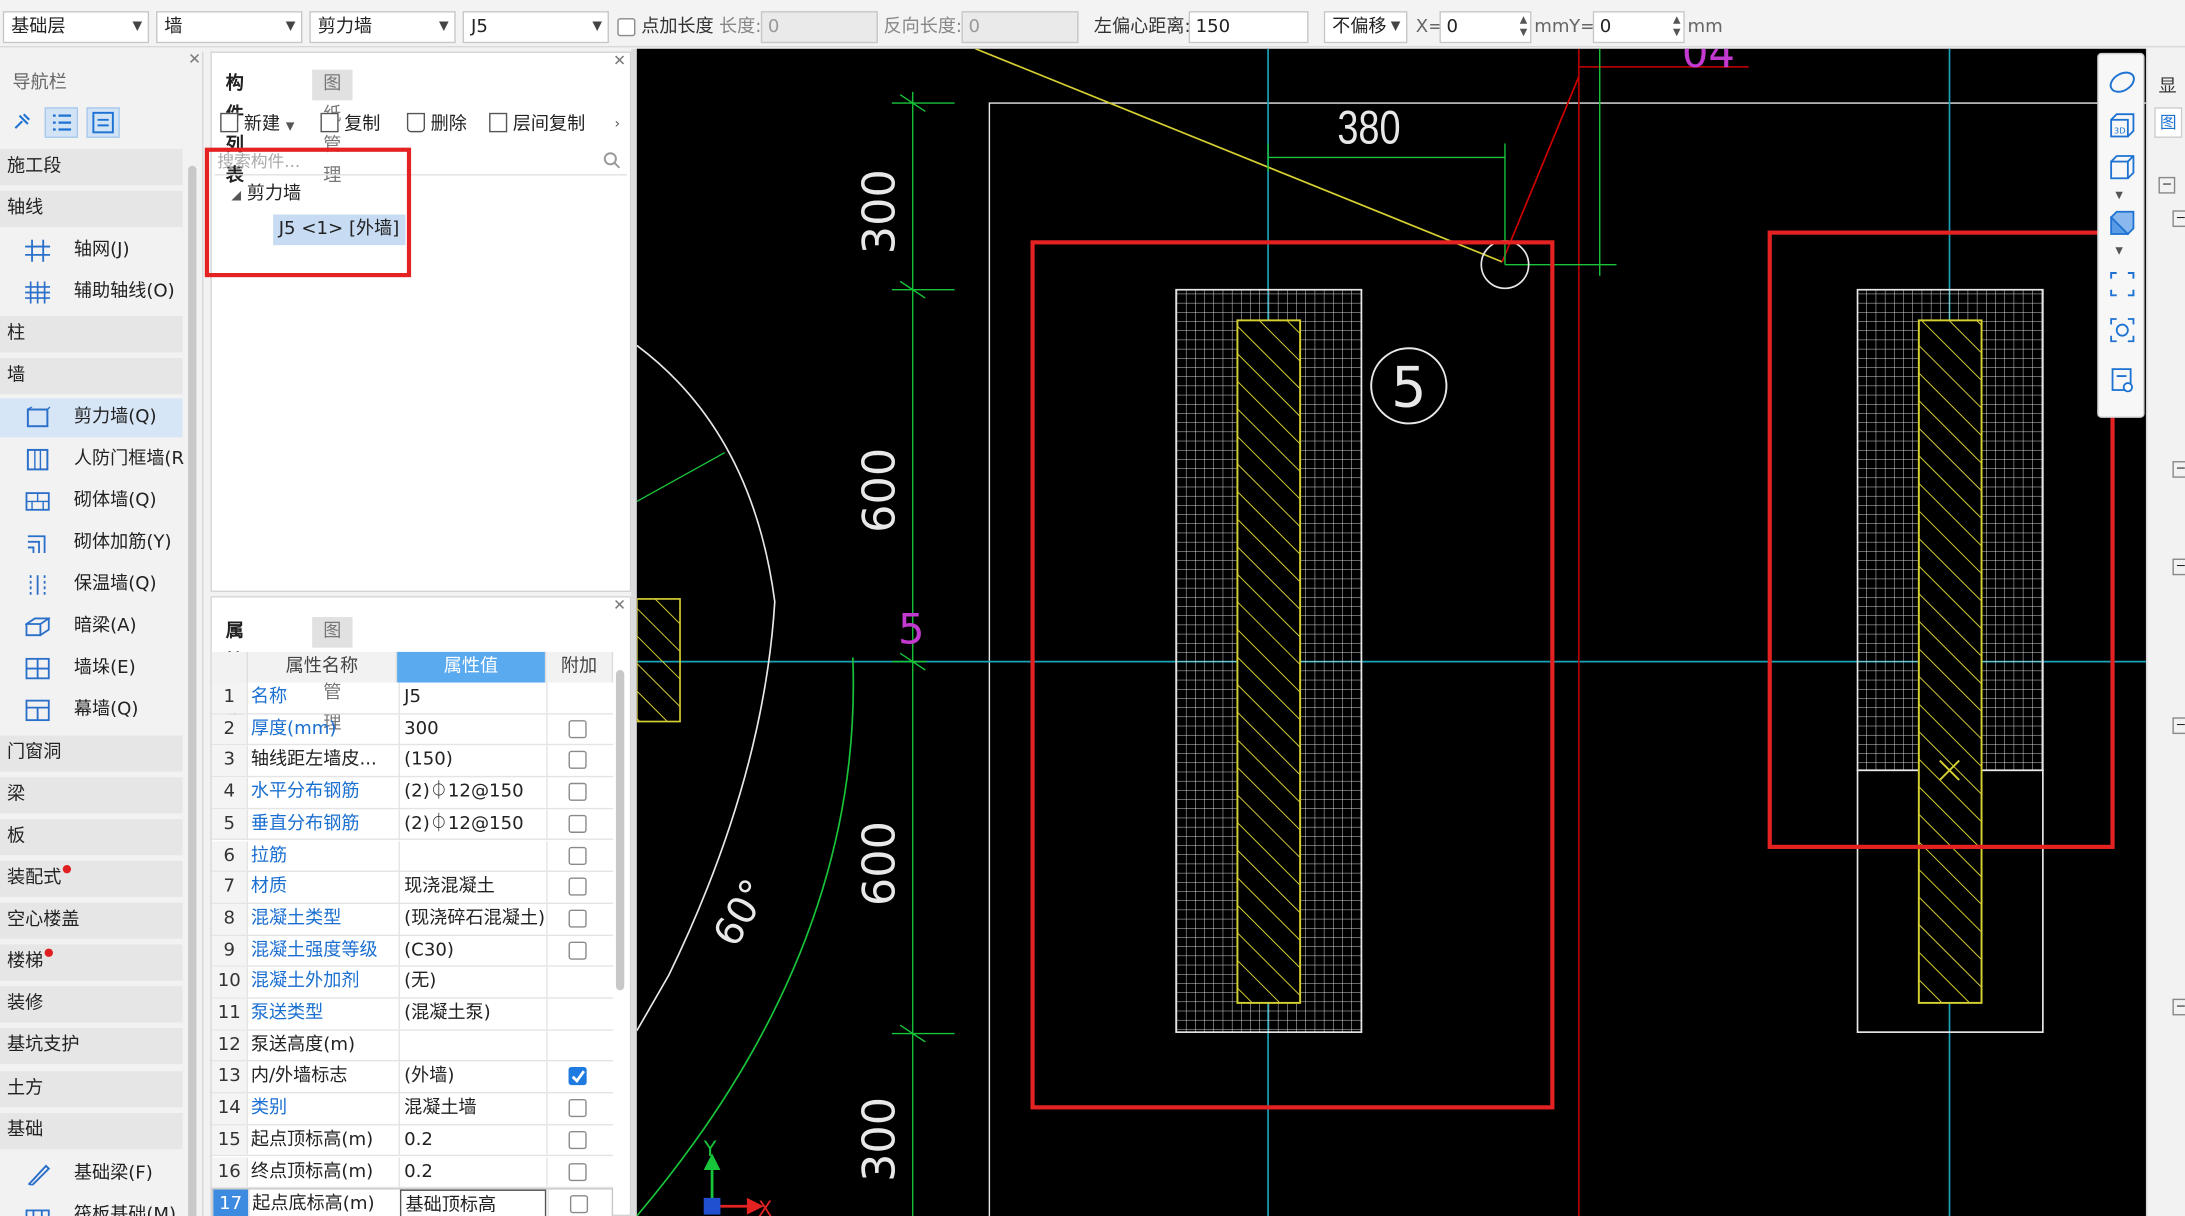 The height and width of the screenshot is (1216, 2185). I want to click on property-row: 13 内/外墙标志 (外墙), so click(412, 1077).